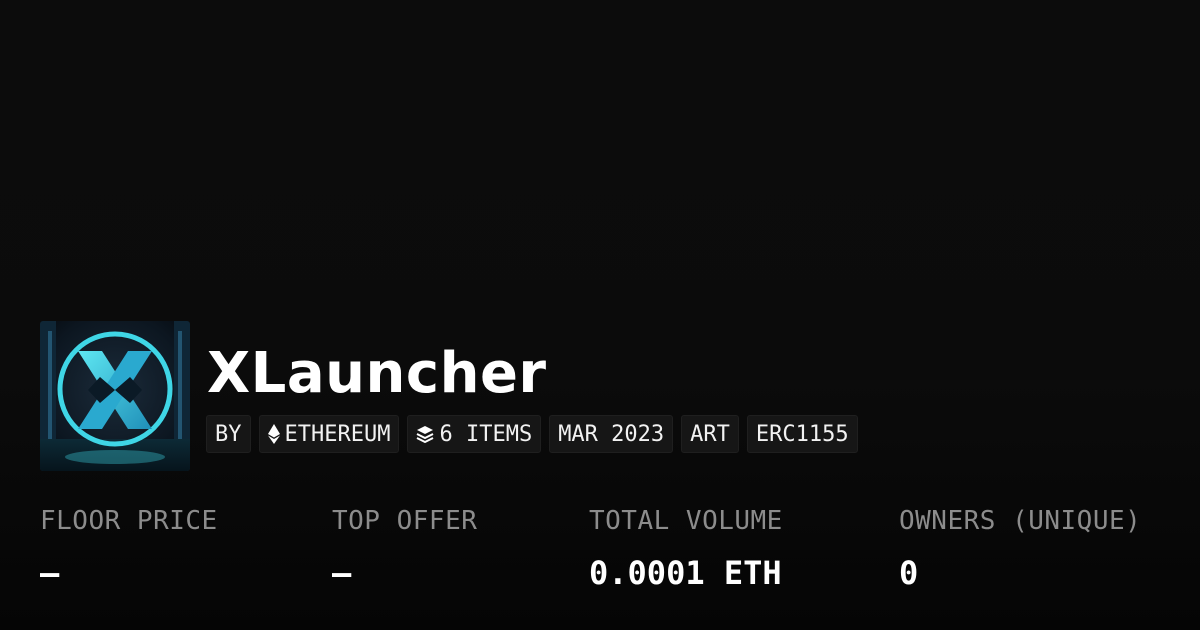 The image size is (1200, 630). What do you see at coordinates (1020, 521) in the screenshot?
I see `stat-label: OWNERS (UNIQUE)` at bounding box center [1020, 521].